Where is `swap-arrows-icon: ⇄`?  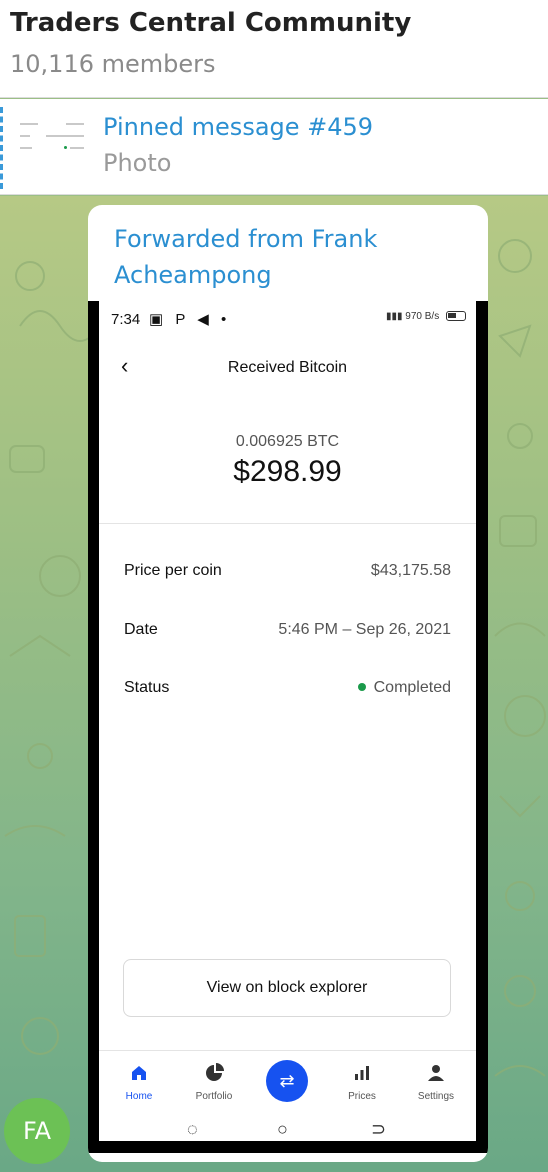 swap-arrows-icon: ⇄ is located at coordinates (287, 1081).